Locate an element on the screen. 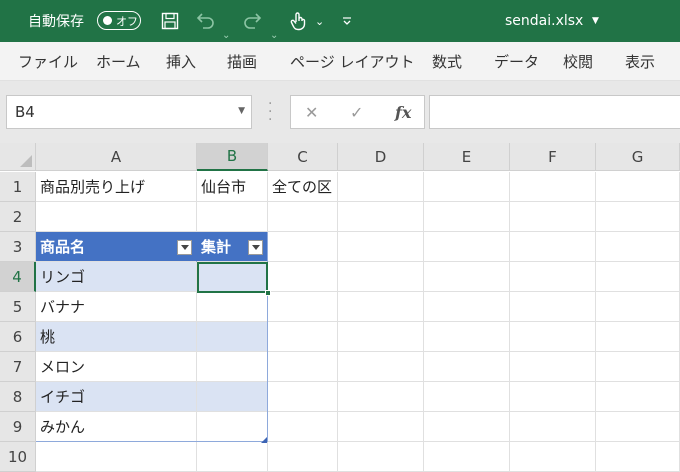 This screenshot has height=472, width=680. cell-d10 is located at coordinates (381, 457).